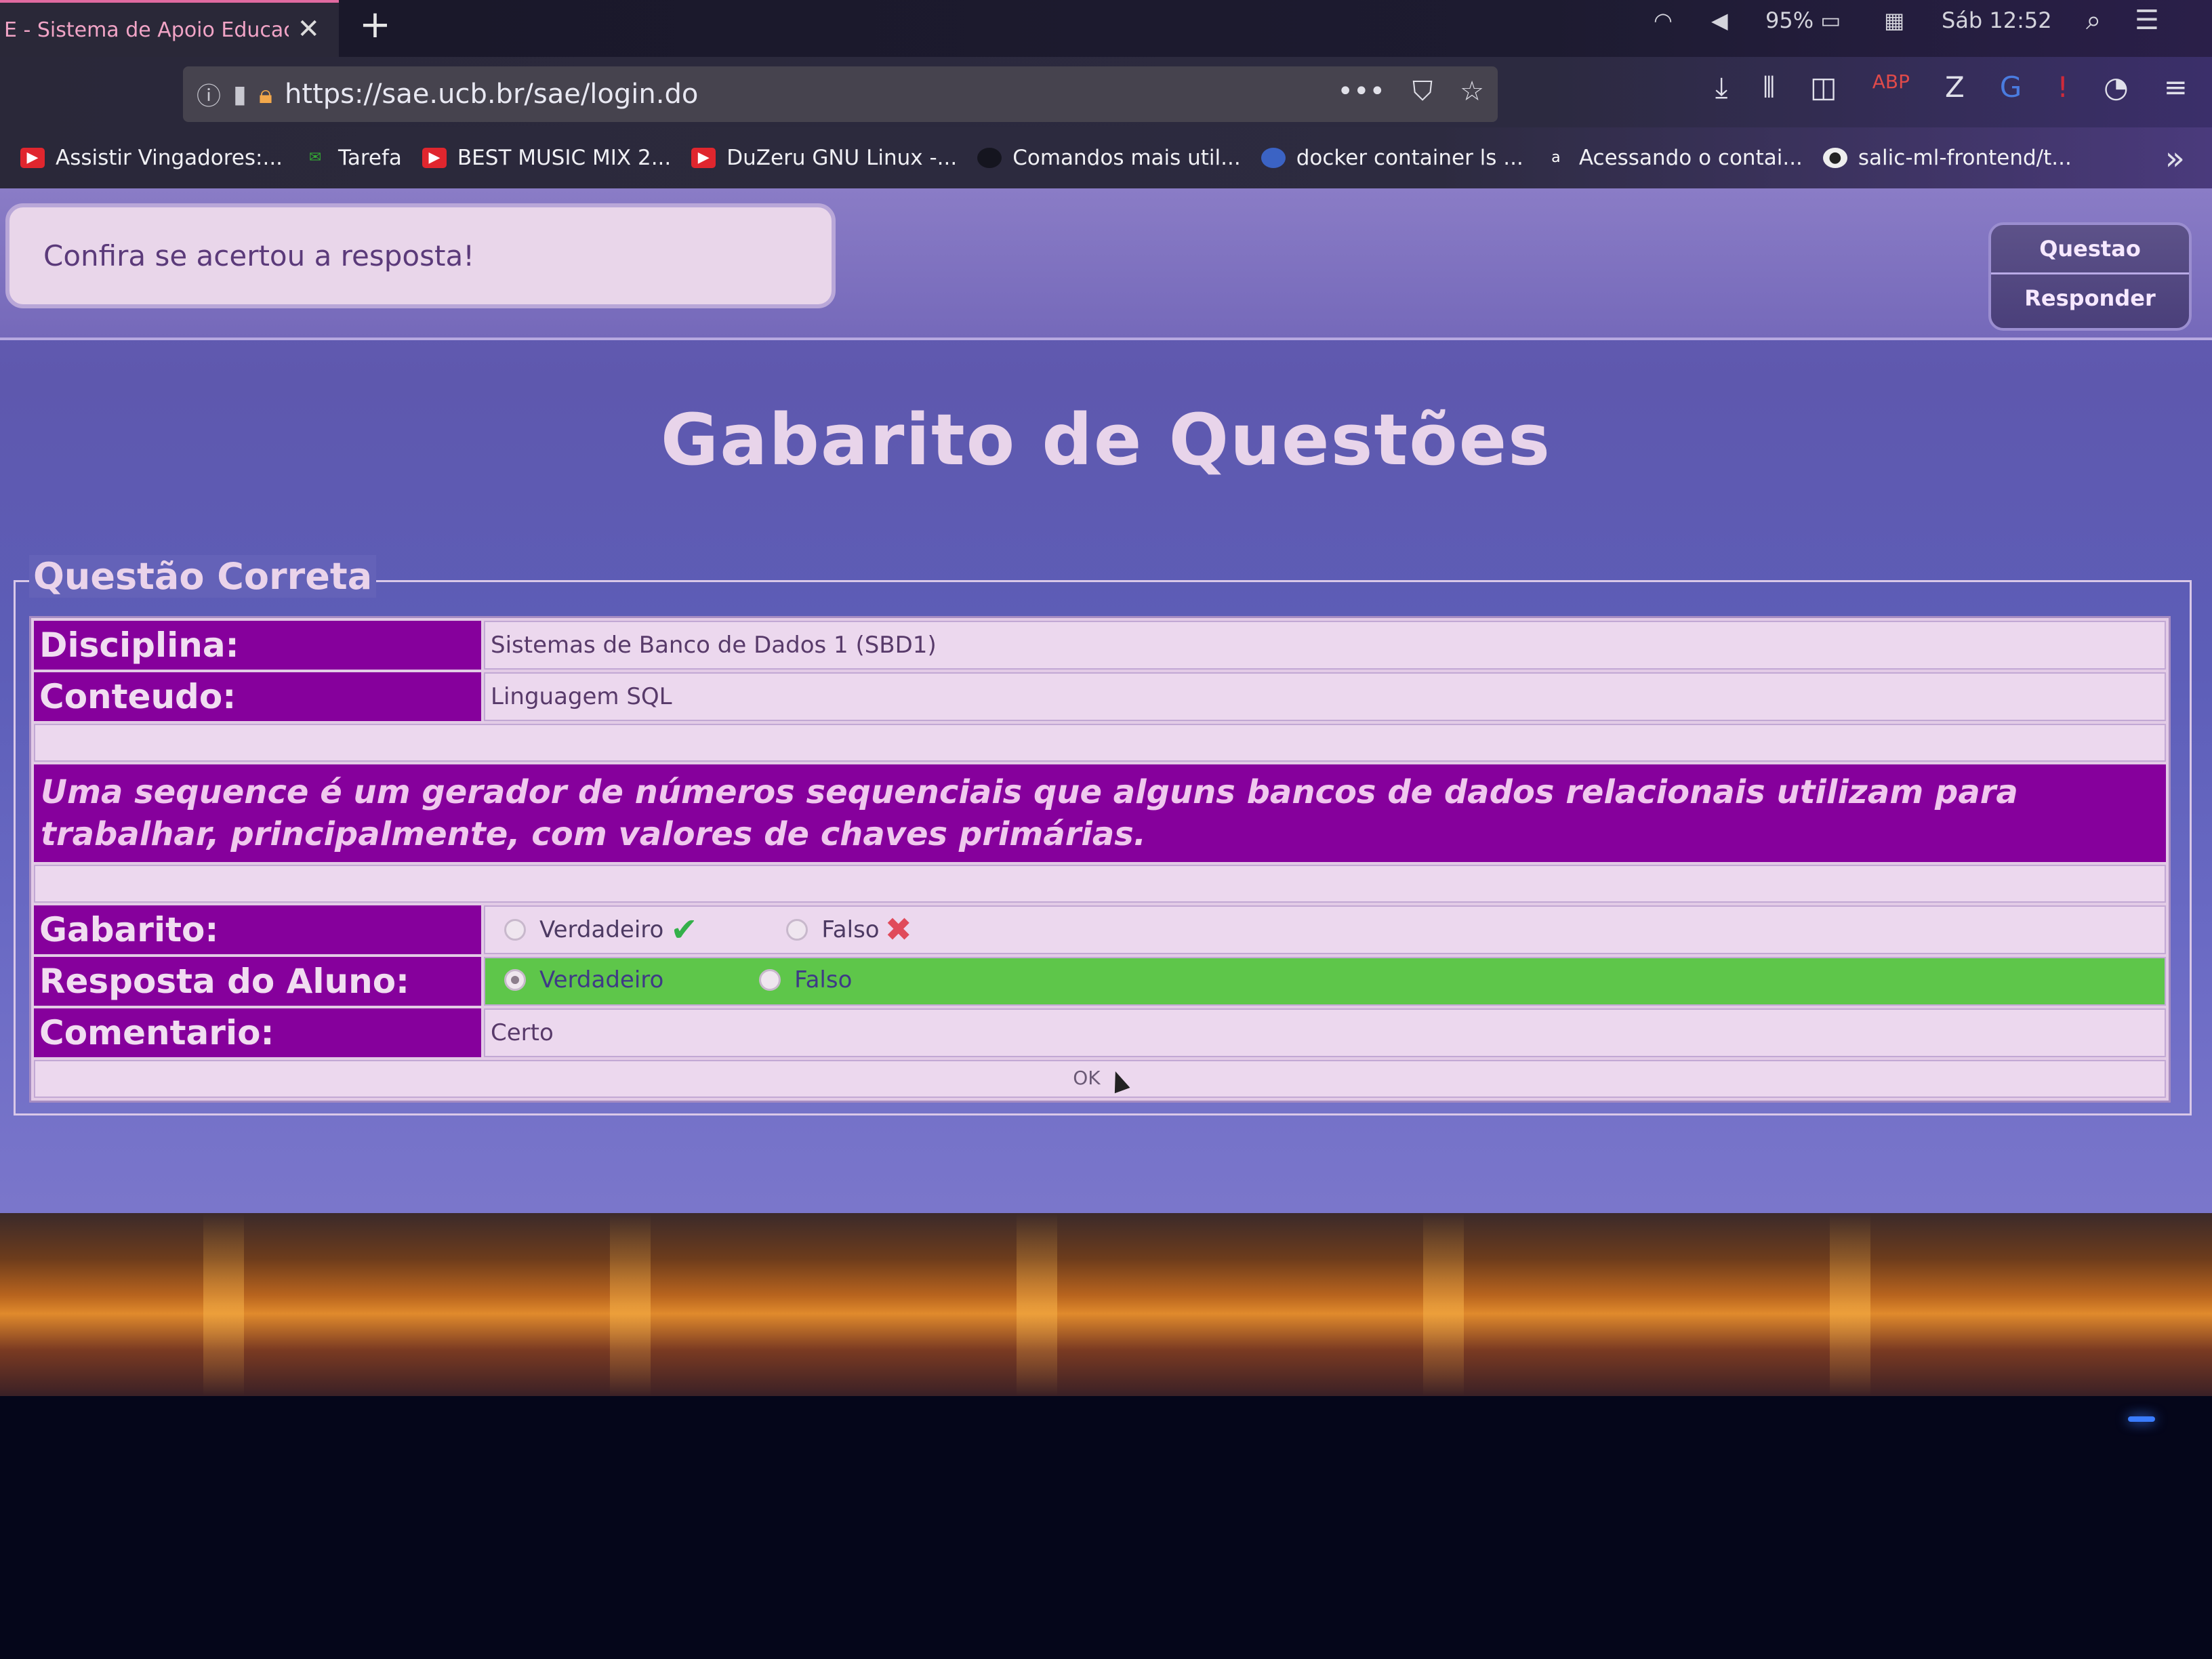 The width and height of the screenshot is (2212, 1659). What do you see at coordinates (515, 980) in the screenshot?
I see `radio-true-selected` at bounding box center [515, 980].